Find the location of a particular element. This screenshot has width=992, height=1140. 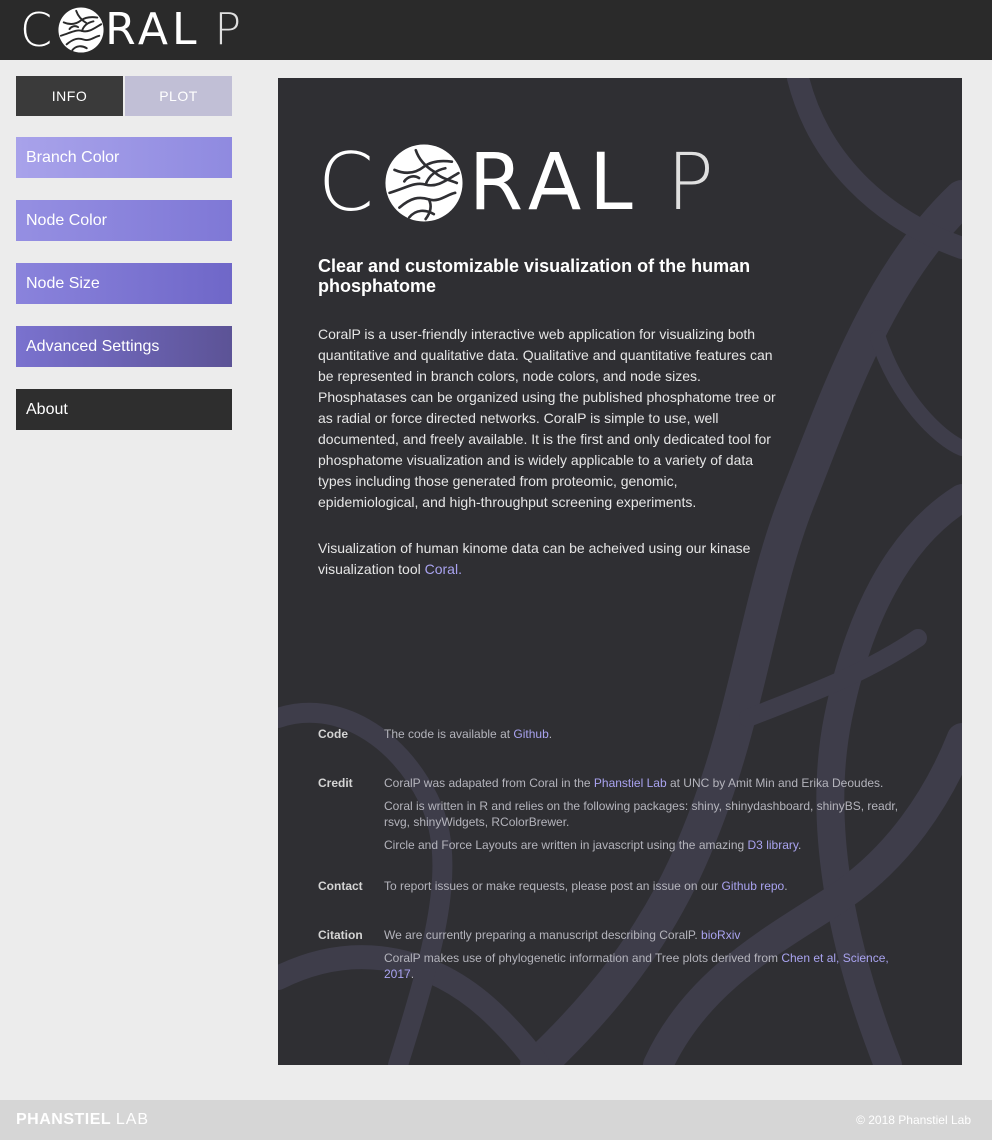

app-header: C RAL P is located at coordinates (496, 30).